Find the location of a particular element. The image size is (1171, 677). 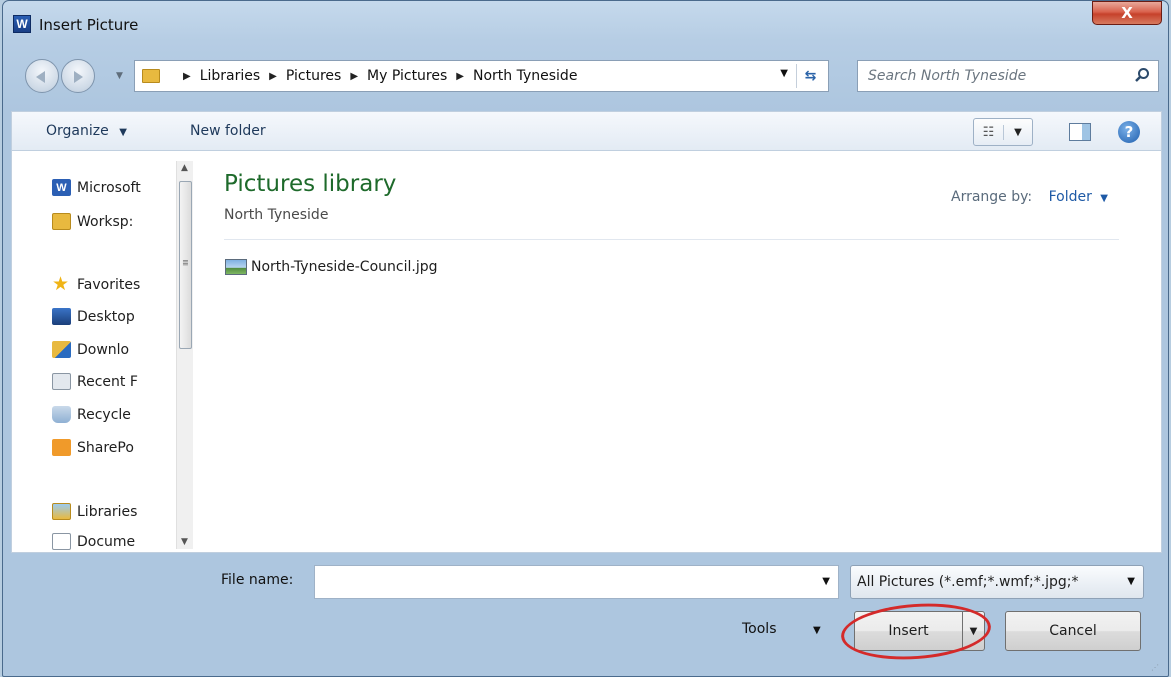

file-type-value: All Pictures (*.emf;*.wmf;*.jpg;* is located at coordinates (968, 582).